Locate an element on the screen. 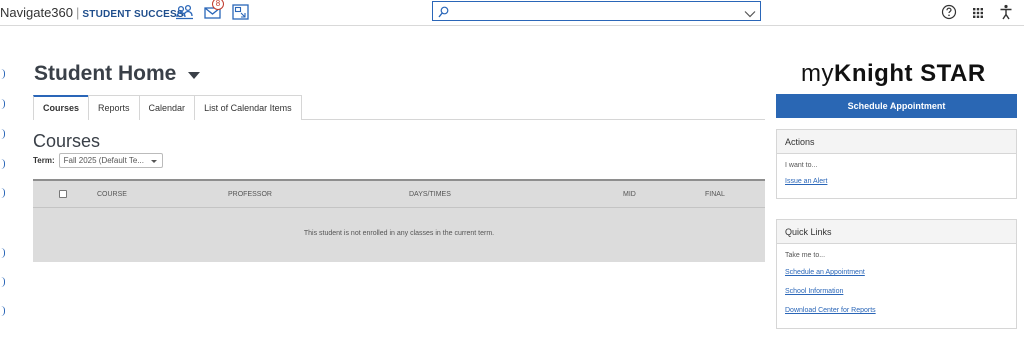 This screenshot has width=1024, height=337. brand-product: STUDENT SUCCESS is located at coordinates (133, 14).